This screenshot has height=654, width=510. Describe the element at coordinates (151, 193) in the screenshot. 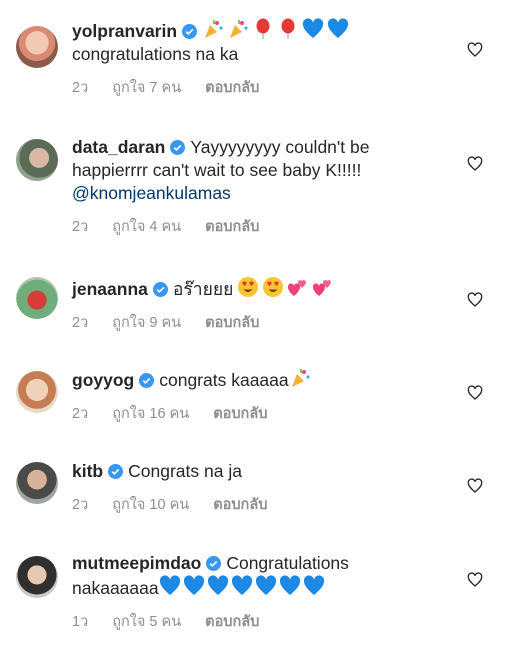

I see `mention-link: @knomjeankulamas` at that location.